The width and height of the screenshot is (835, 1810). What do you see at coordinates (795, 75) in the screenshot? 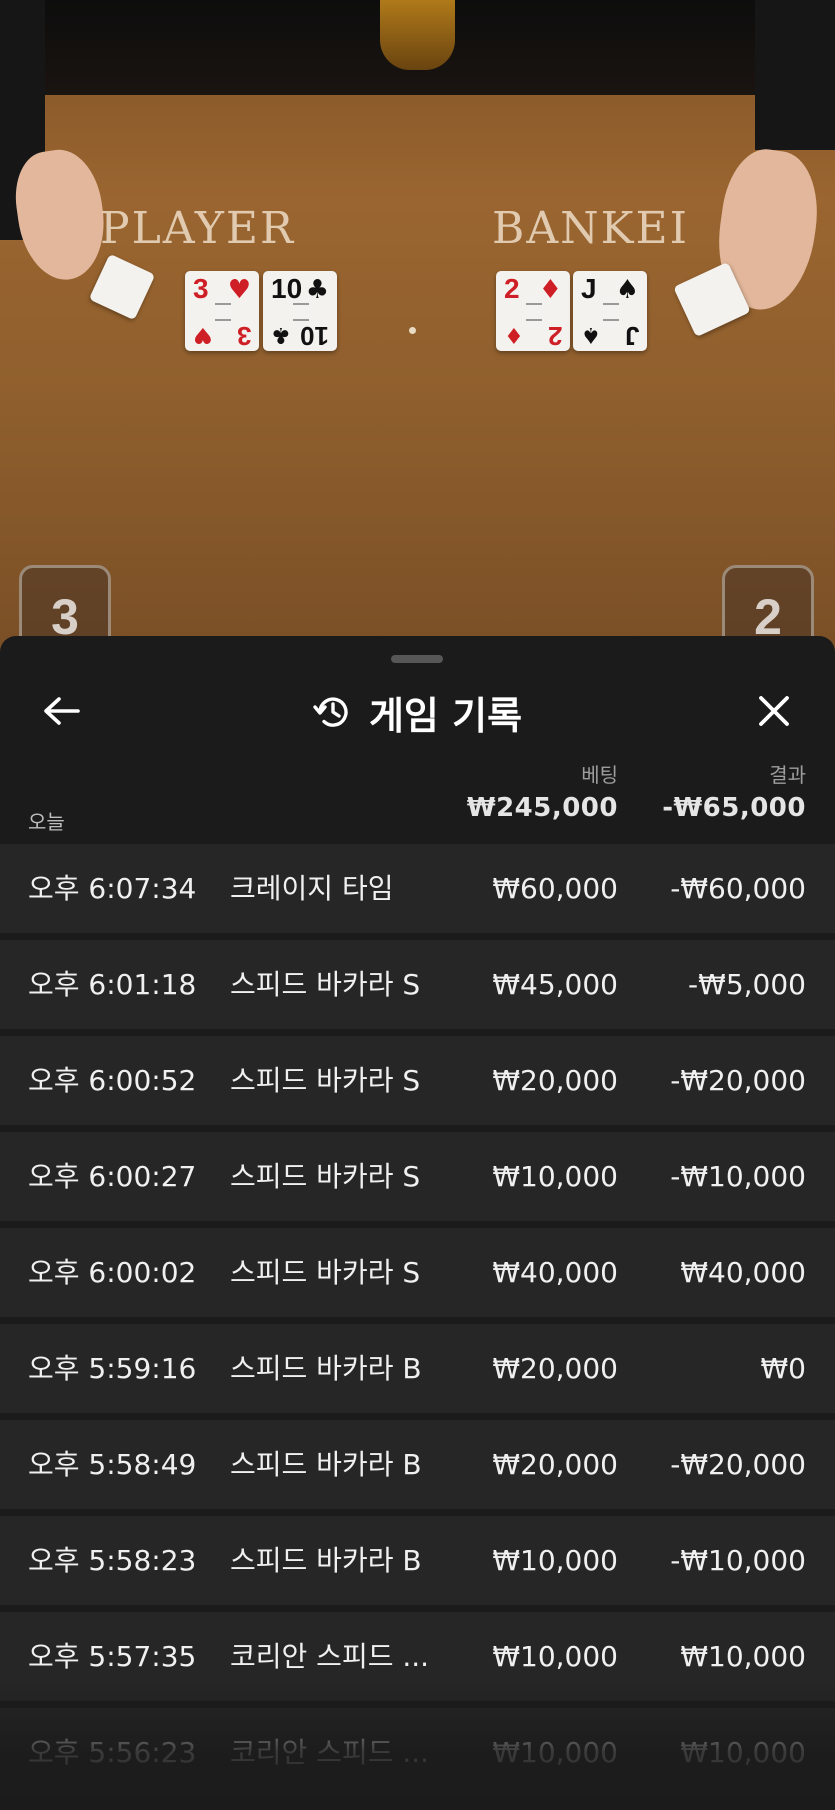
I see `dealer-right-arm` at bounding box center [795, 75].